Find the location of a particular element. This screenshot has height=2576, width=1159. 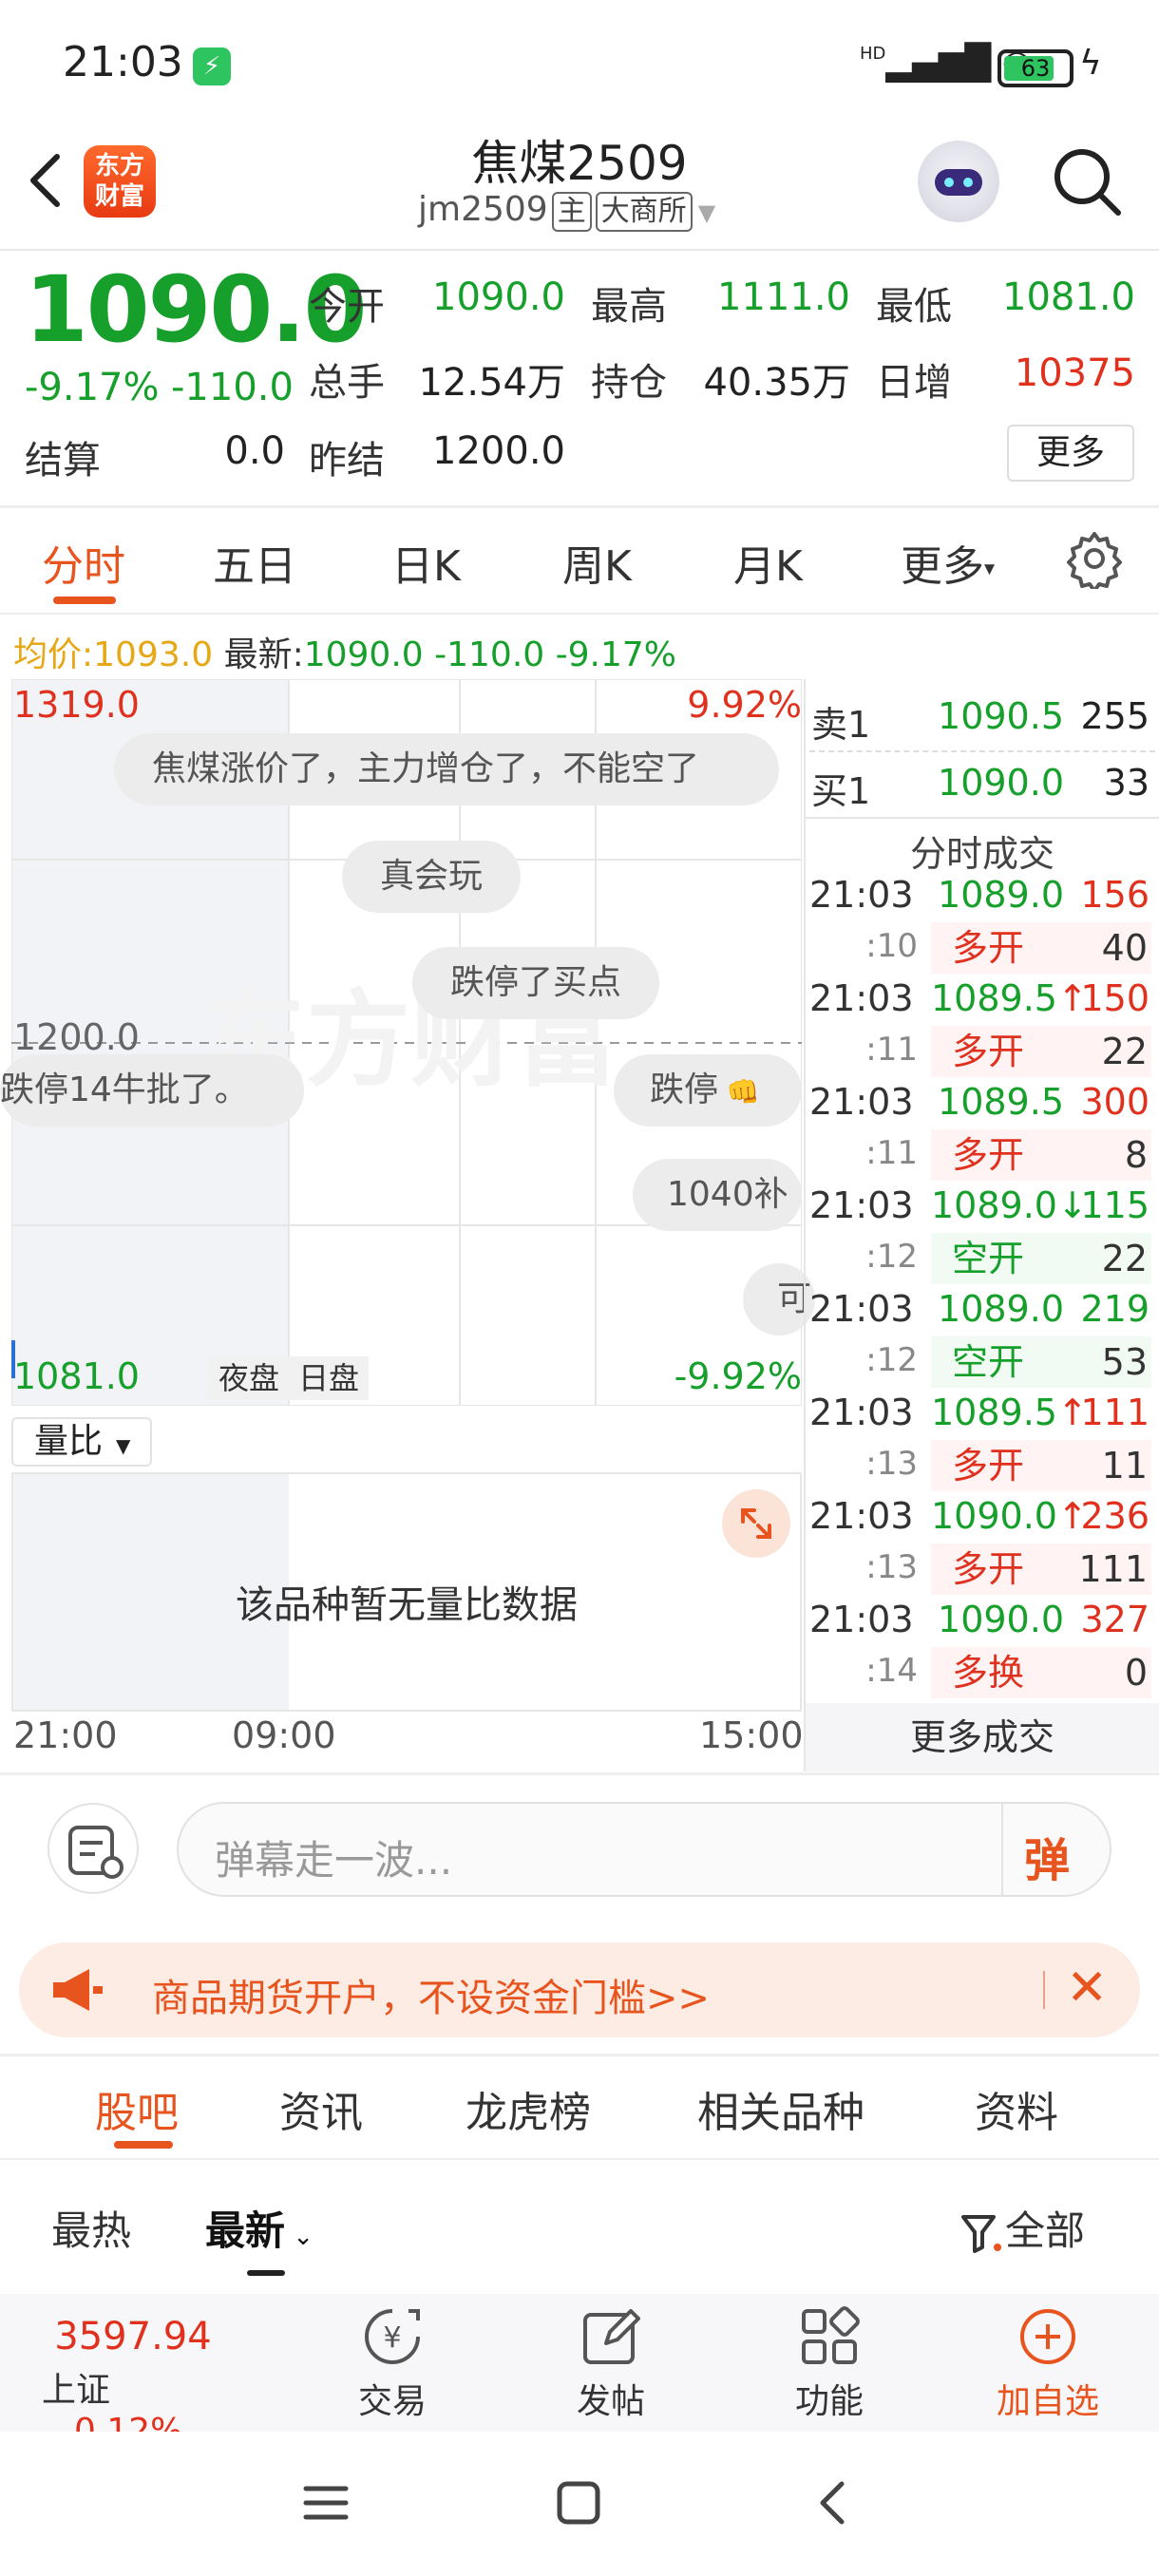

time-axis-label: 21:00 is located at coordinates (65, 1735).